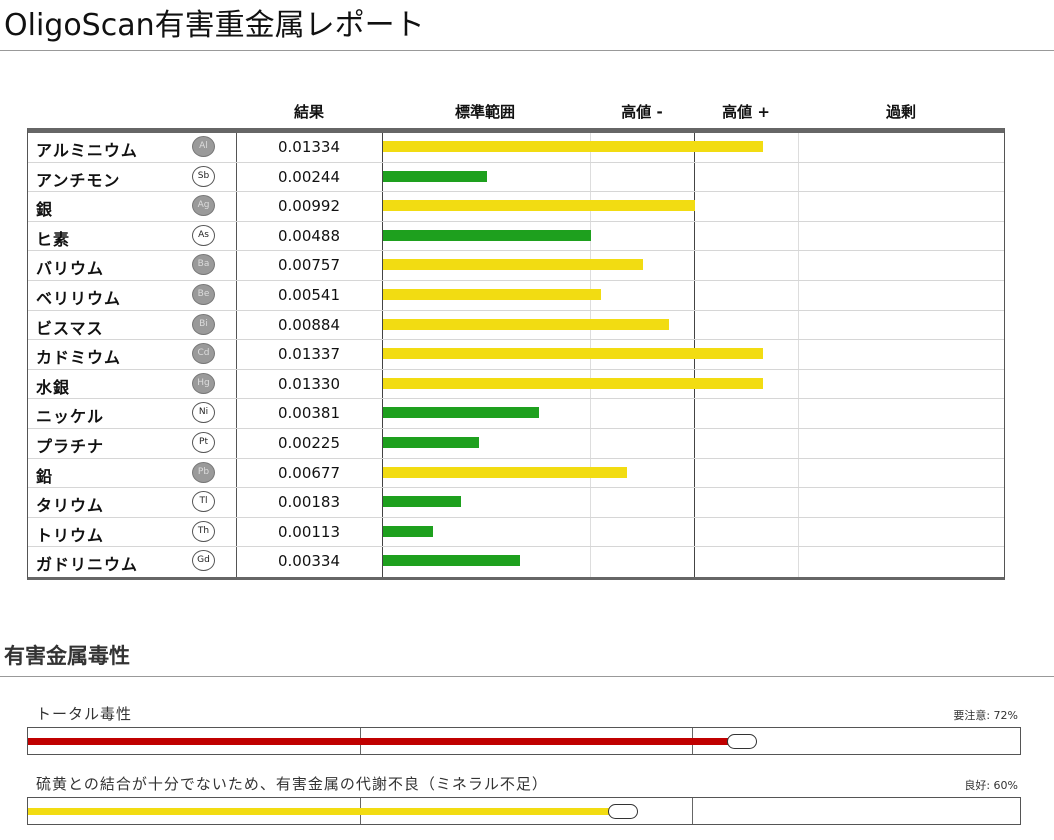 The height and width of the screenshot is (840, 1054). Describe the element at coordinates (203, 561) in the screenshot. I see `element-symbol-icon: Gd` at that location.